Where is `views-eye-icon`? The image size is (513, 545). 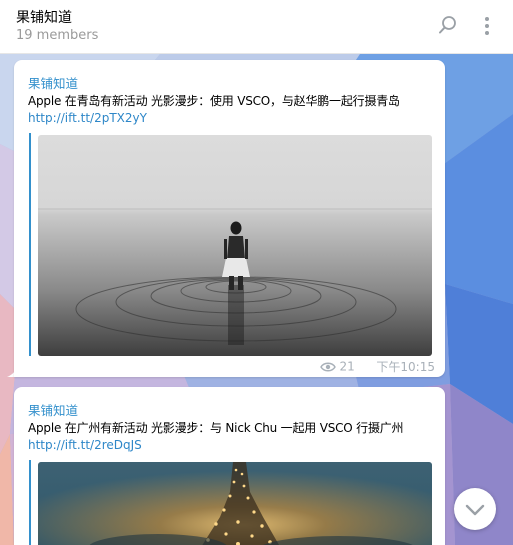 views-eye-icon is located at coordinates (327, 366).